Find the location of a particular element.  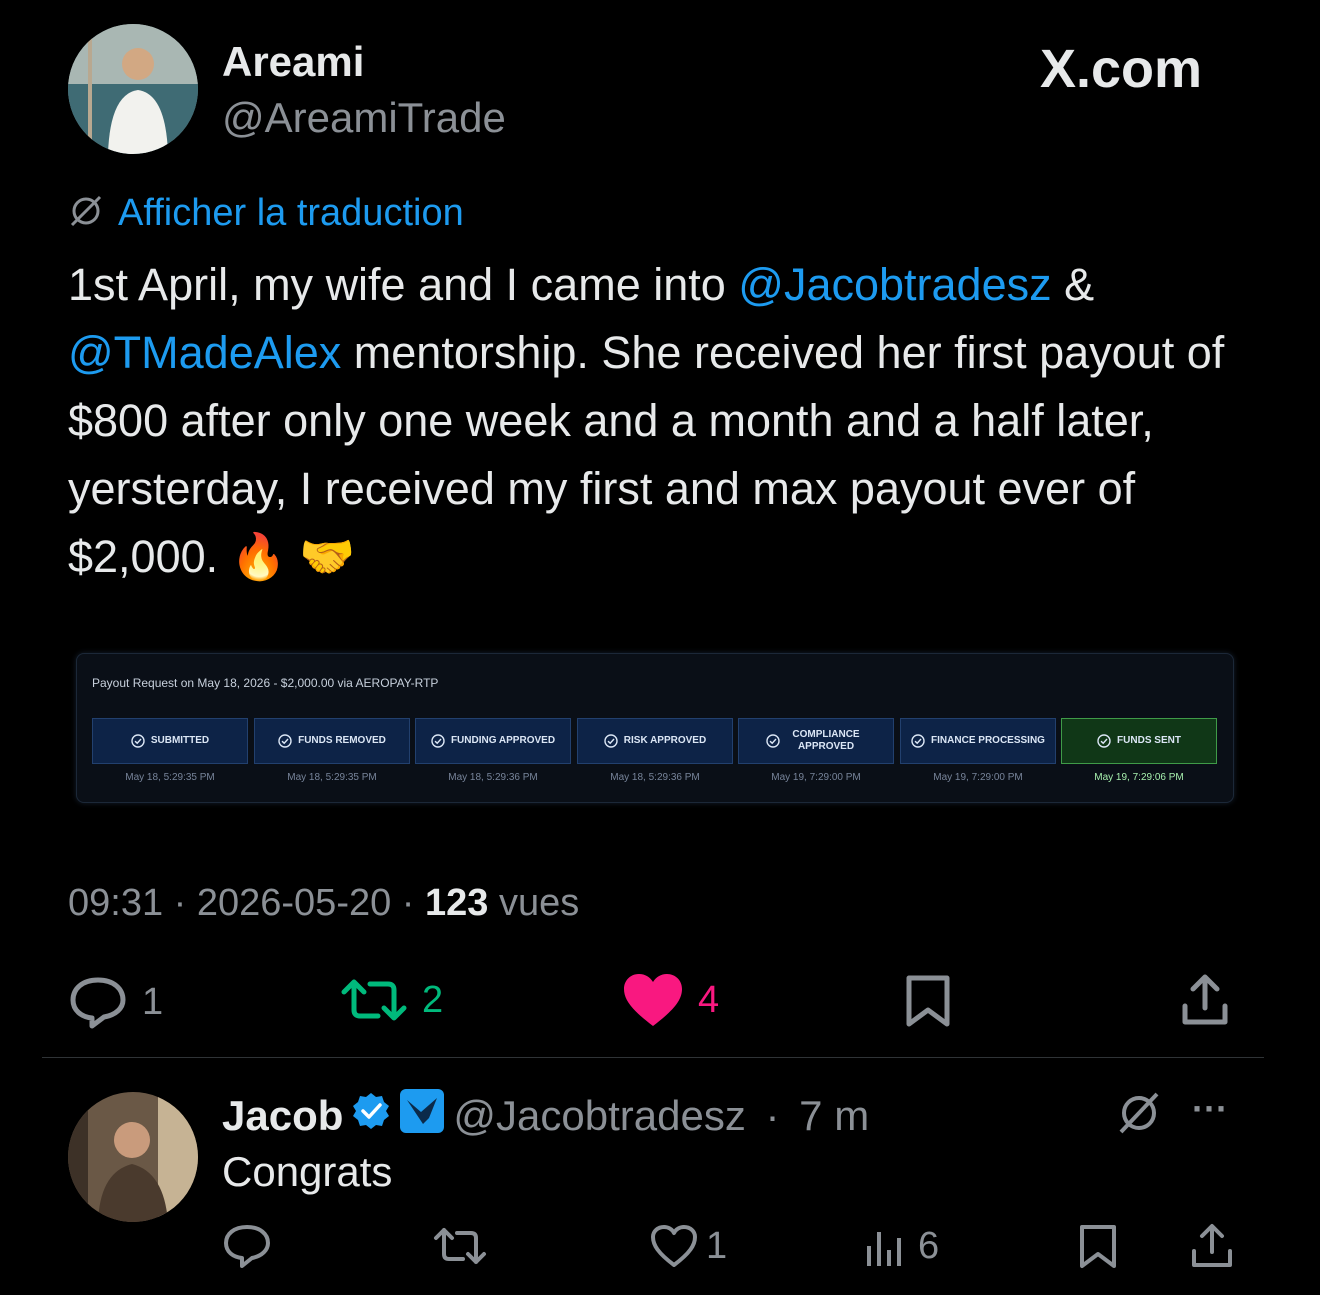

reply-like-button: 1 is located at coordinates (688, 1246).